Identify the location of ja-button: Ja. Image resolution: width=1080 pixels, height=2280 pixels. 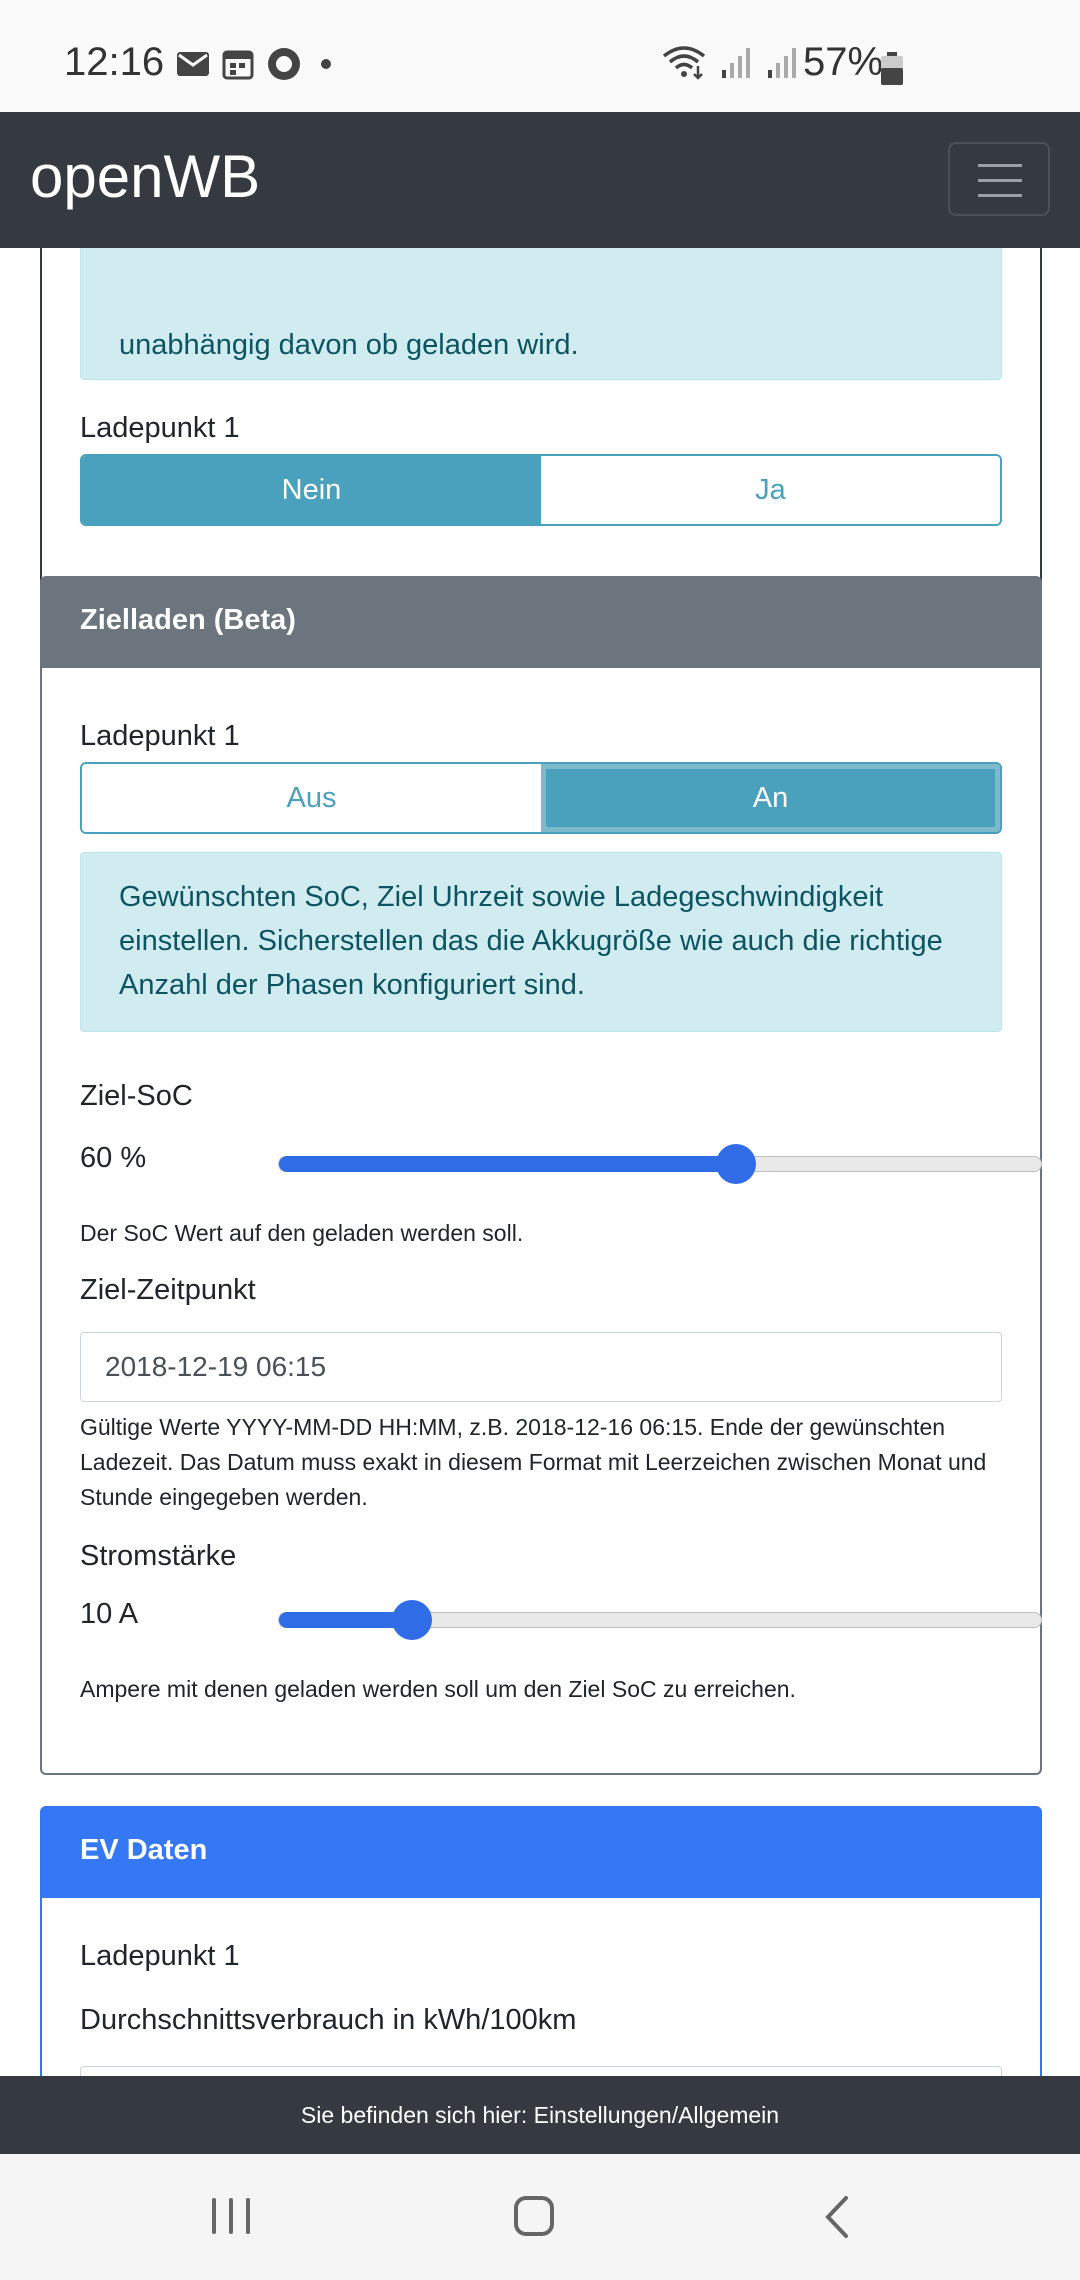
(770, 490).